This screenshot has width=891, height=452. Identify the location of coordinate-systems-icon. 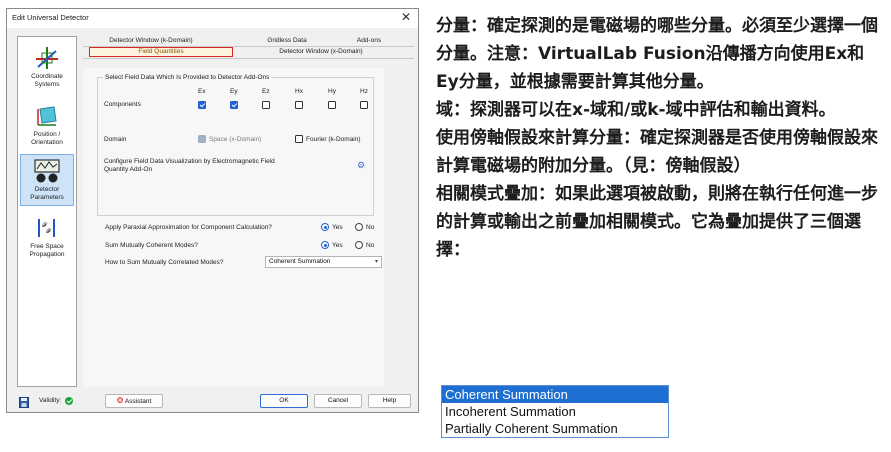
(47, 58).